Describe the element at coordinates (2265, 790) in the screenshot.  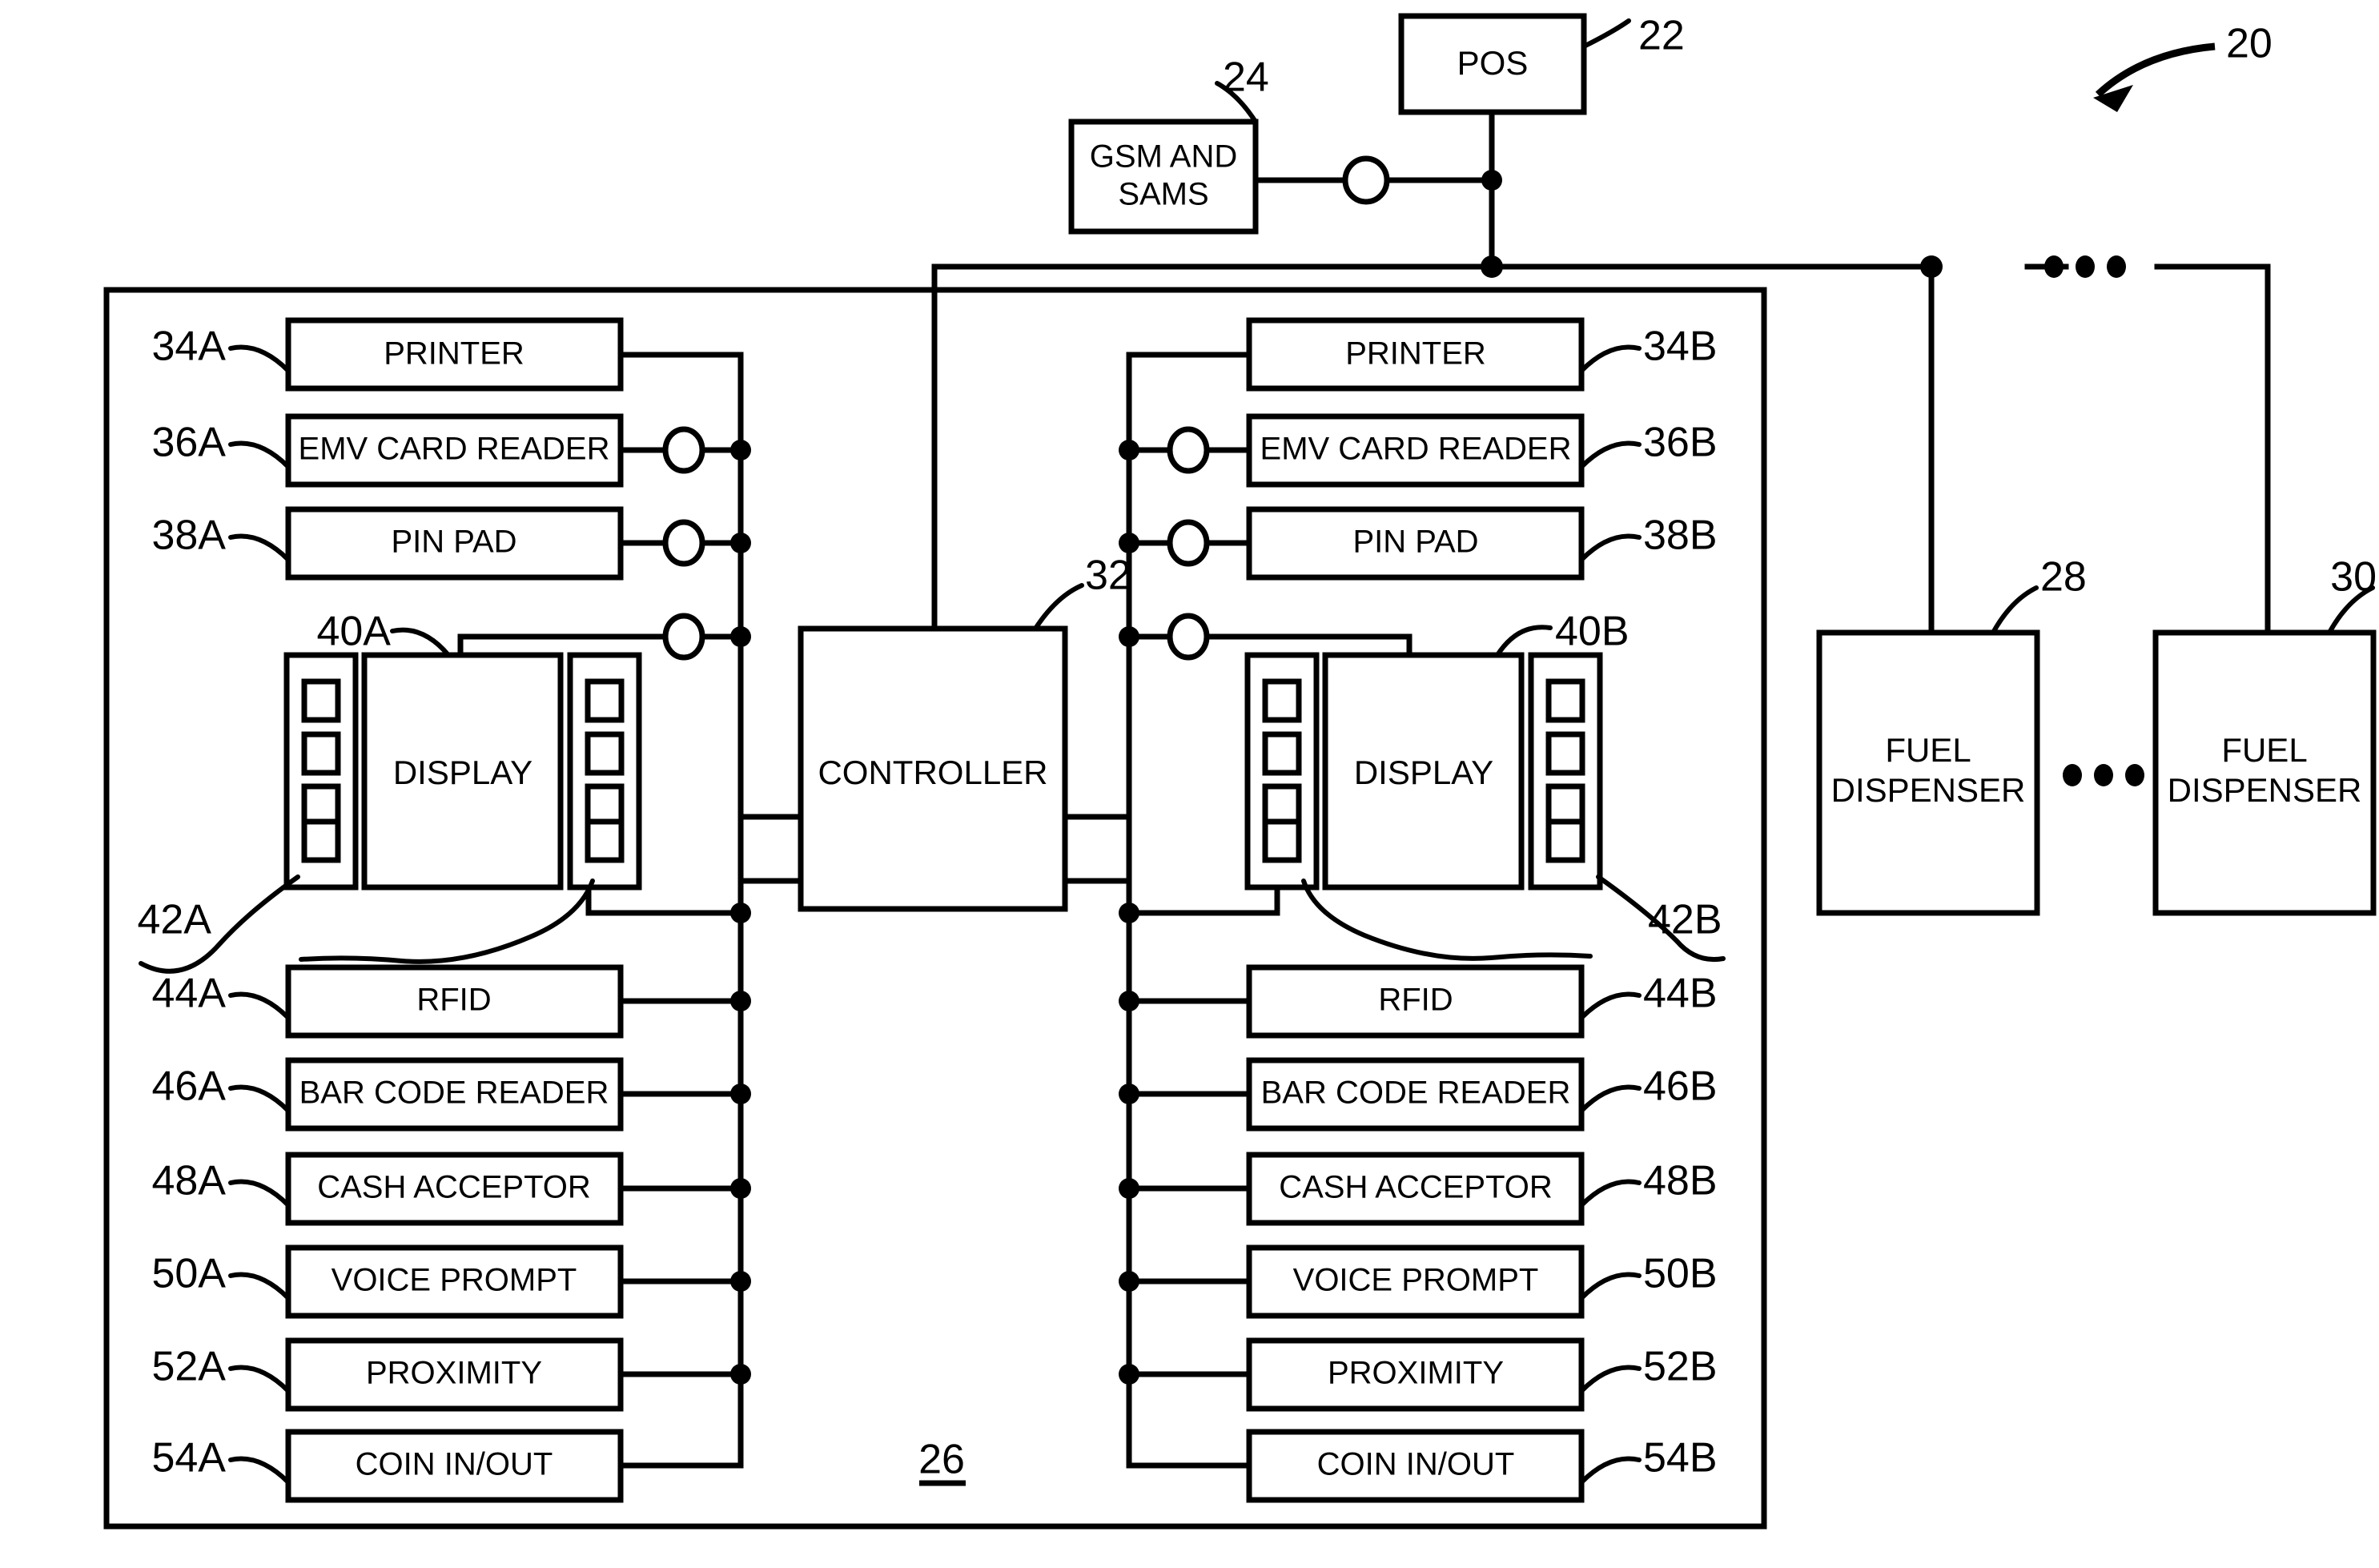
I see `fuel-dispenser-30-line2: DISPENSER` at that location.